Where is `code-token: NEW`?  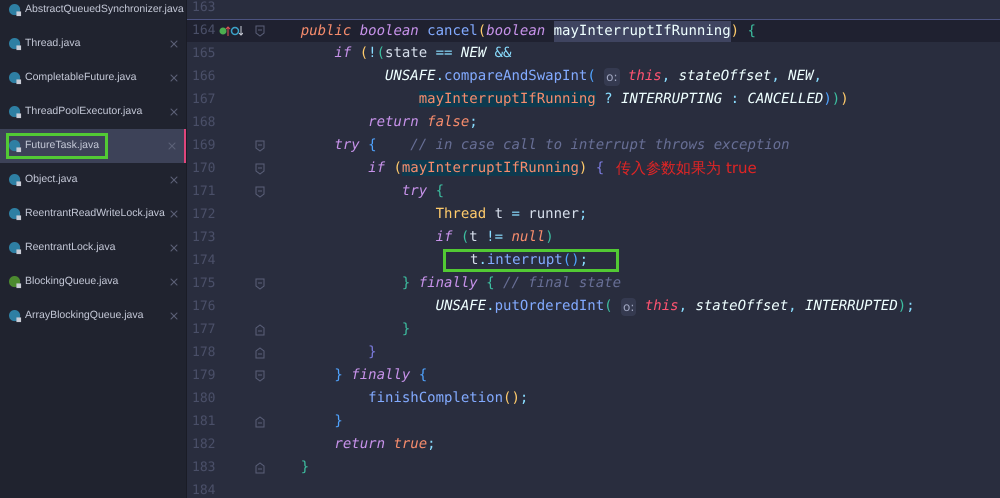 code-token: NEW is located at coordinates (473, 53).